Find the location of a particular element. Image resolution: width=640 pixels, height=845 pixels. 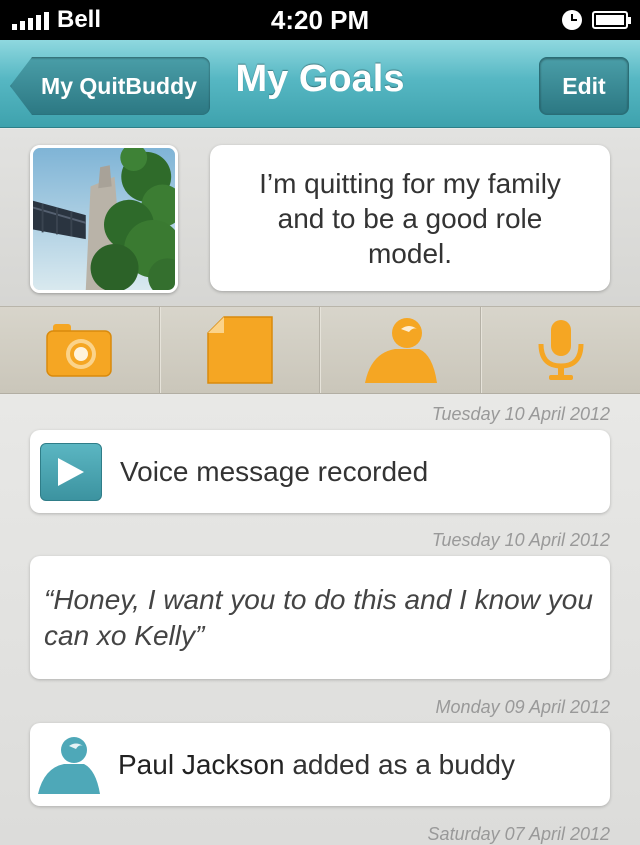

buddy-added-suffix: added as a buddy is located at coordinates (399, 764).